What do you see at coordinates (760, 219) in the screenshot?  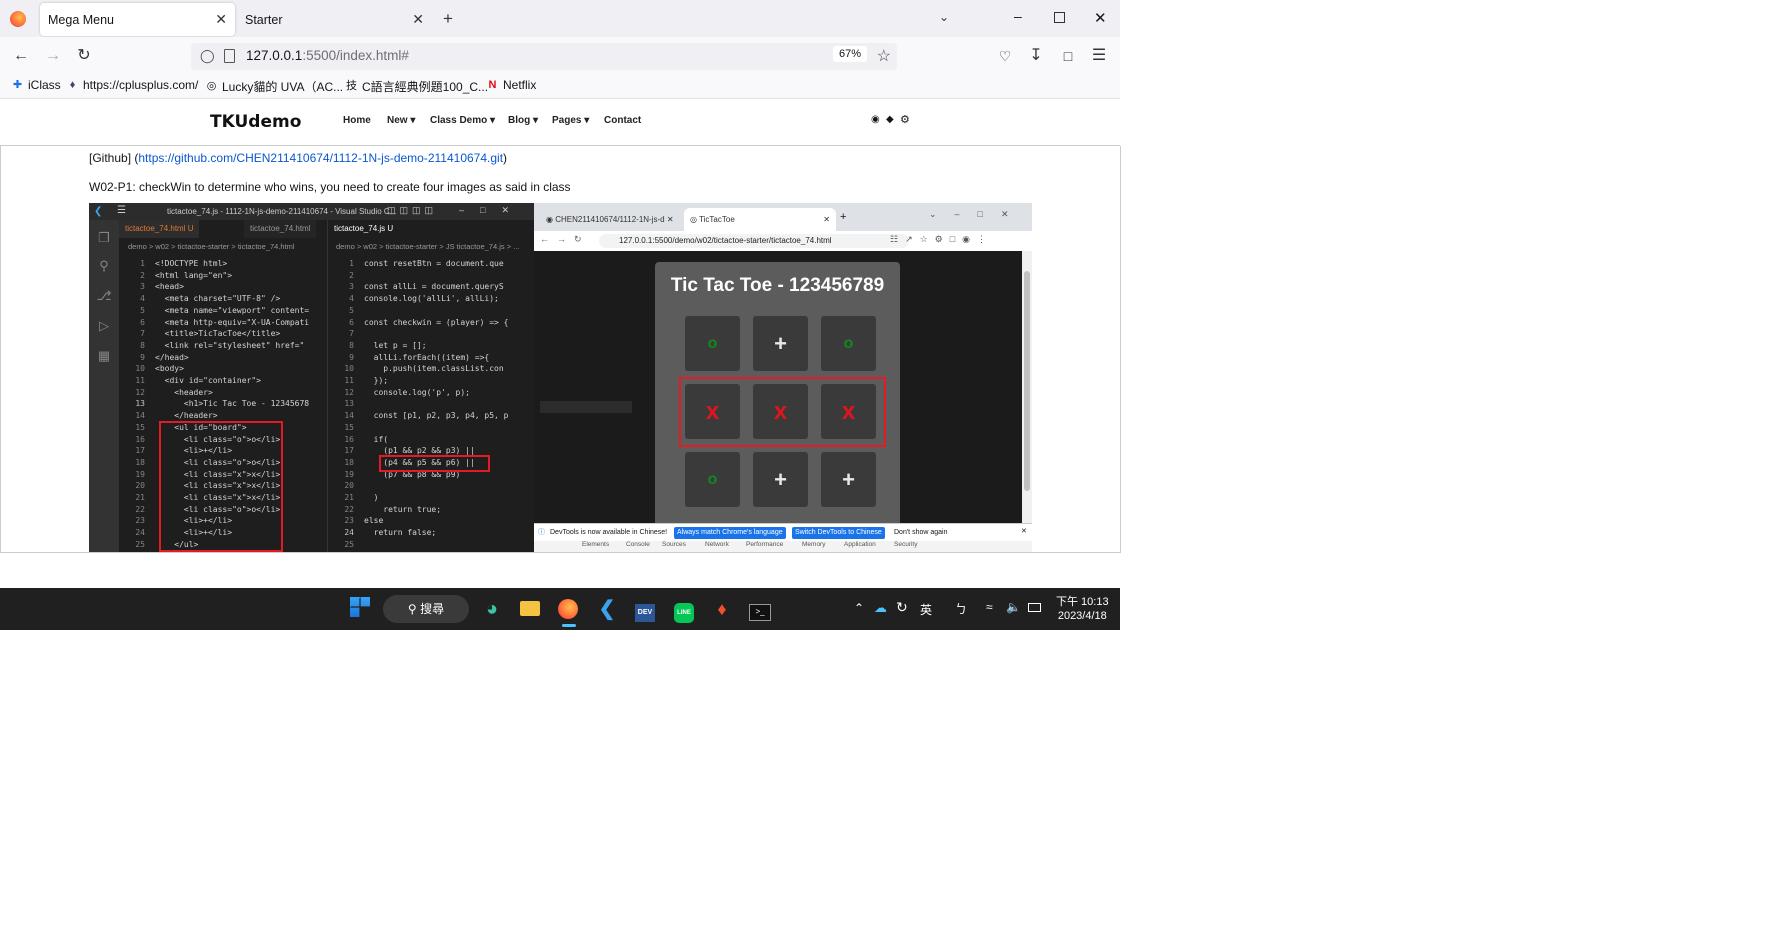 I see `chrome-tab-tictactoe: ◎ TicTacToe ✕` at bounding box center [760, 219].